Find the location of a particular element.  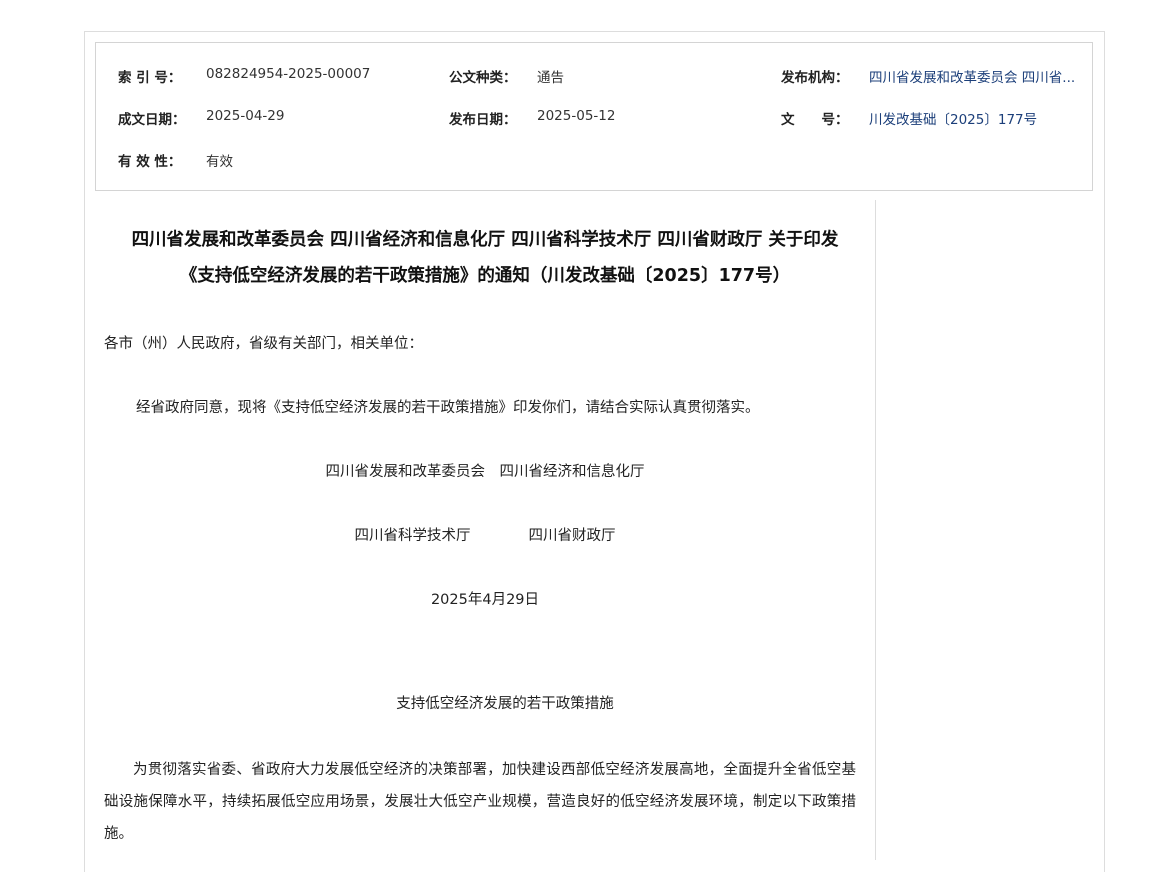

doc-number-value: 川发改基础〔2025〕177号 is located at coordinates (953, 120).